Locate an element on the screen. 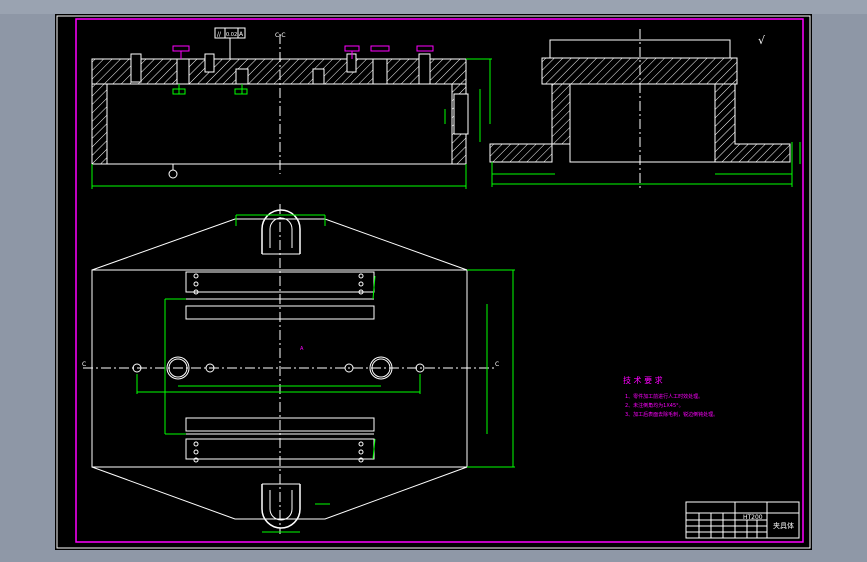 The width and height of the screenshot is (867, 562). surface-finish-icon: √ is located at coordinates (762, 40).